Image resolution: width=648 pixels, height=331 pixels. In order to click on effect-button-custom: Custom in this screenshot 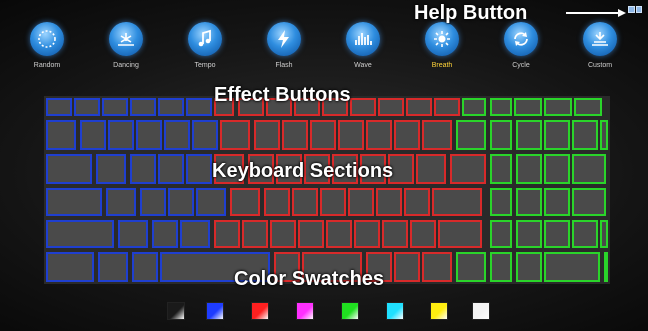, I will do `click(600, 45)`.